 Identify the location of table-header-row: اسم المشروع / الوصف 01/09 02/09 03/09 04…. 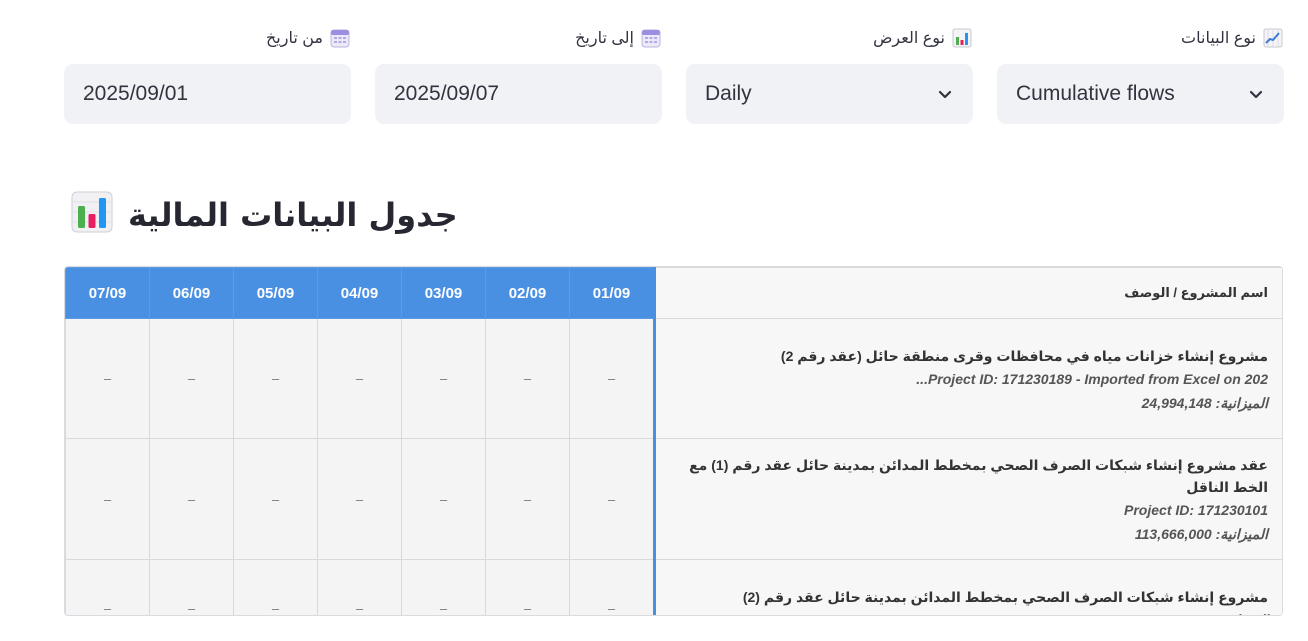
(673, 293).